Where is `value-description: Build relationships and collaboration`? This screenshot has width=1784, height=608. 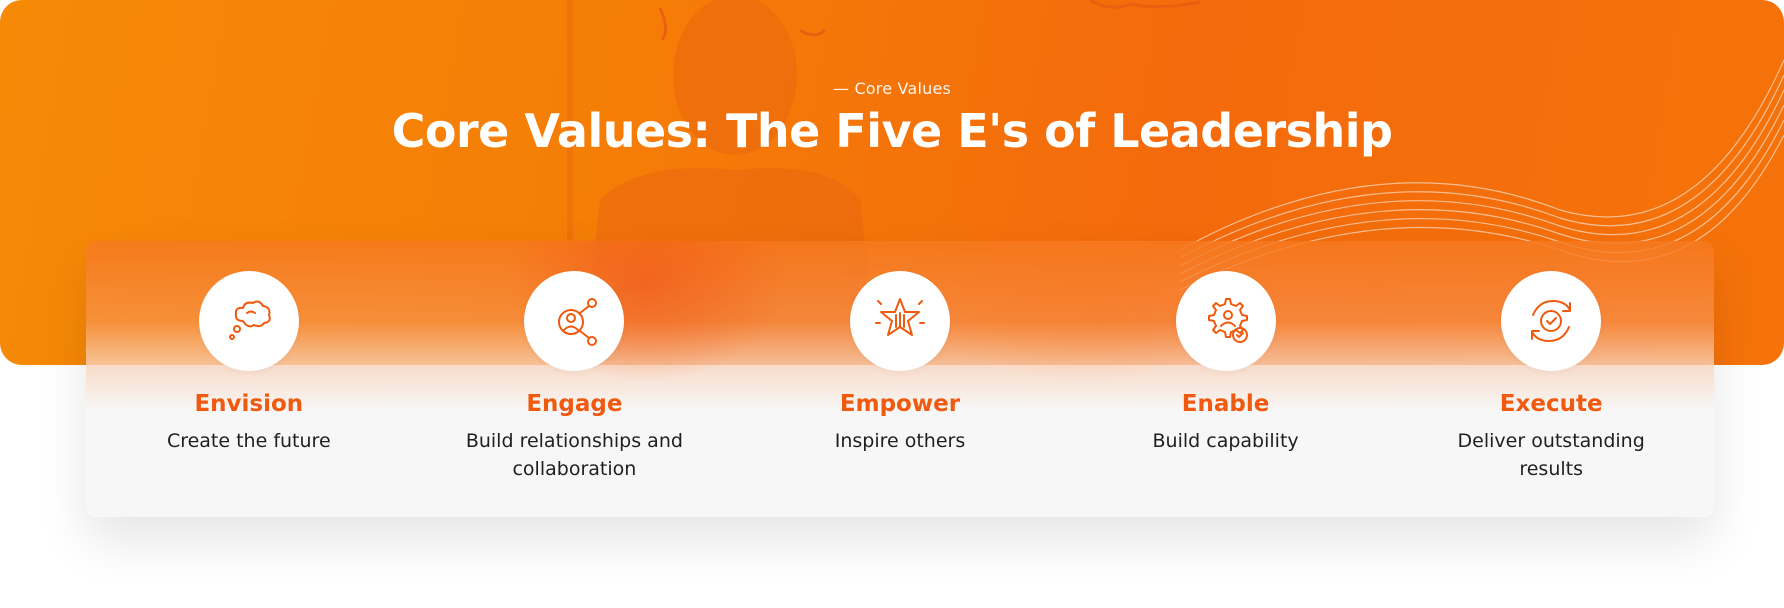
value-description: Build relationships and collaboration is located at coordinates (574, 455).